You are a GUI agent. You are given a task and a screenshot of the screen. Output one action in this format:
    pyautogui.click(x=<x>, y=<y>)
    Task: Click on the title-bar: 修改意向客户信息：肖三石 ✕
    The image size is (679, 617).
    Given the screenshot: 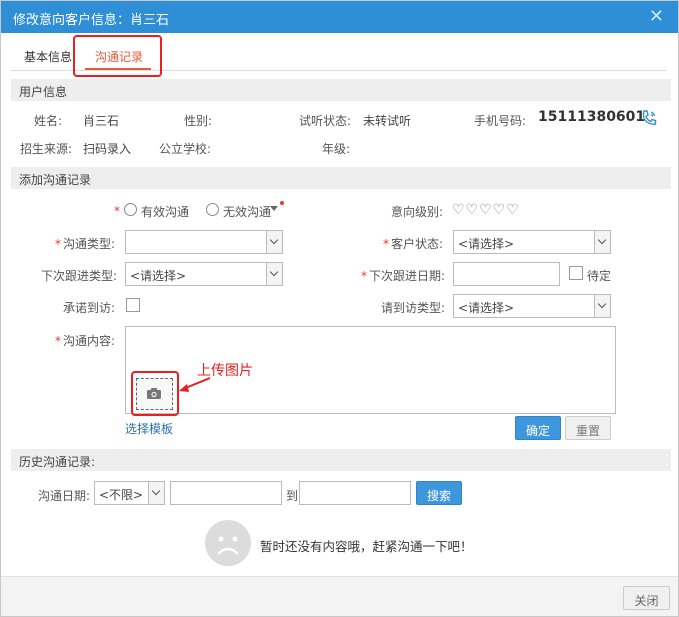 What is the action you would take?
    pyautogui.click(x=339, y=17)
    